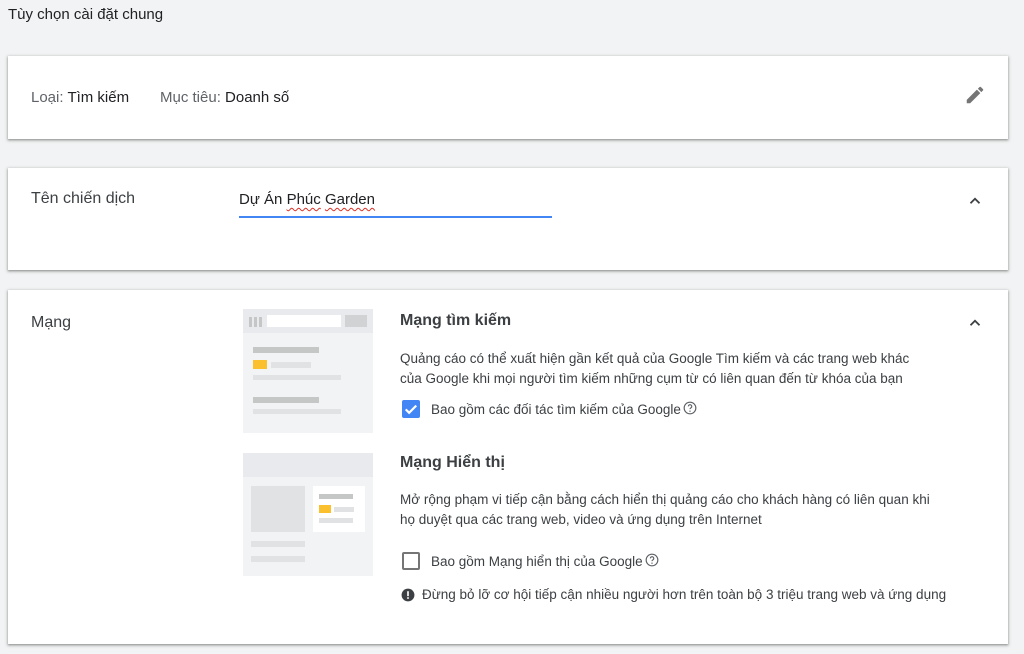 The width and height of the screenshot is (1024, 654). Describe the element at coordinates (452, 462) in the screenshot. I see `display-network-title: Mạng Hiển thị` at that location.